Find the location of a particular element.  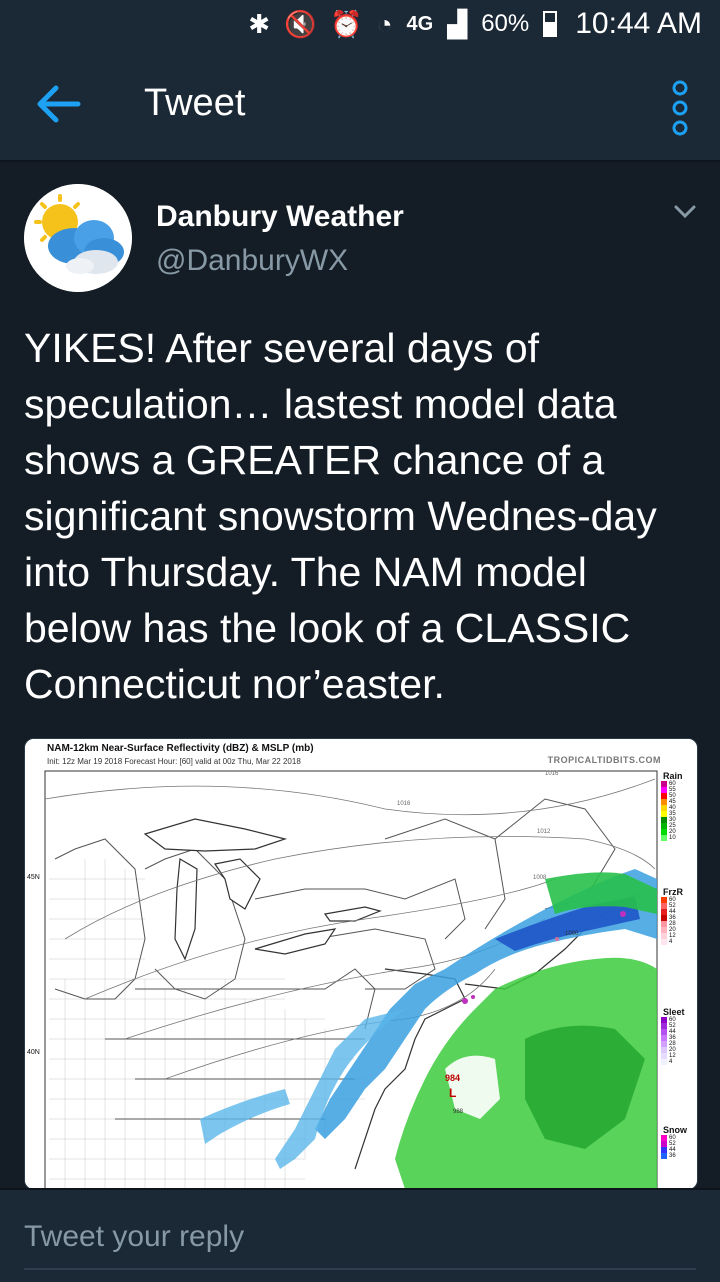

reply-input: Tweet your reply is located at coordinates (134, 1237).